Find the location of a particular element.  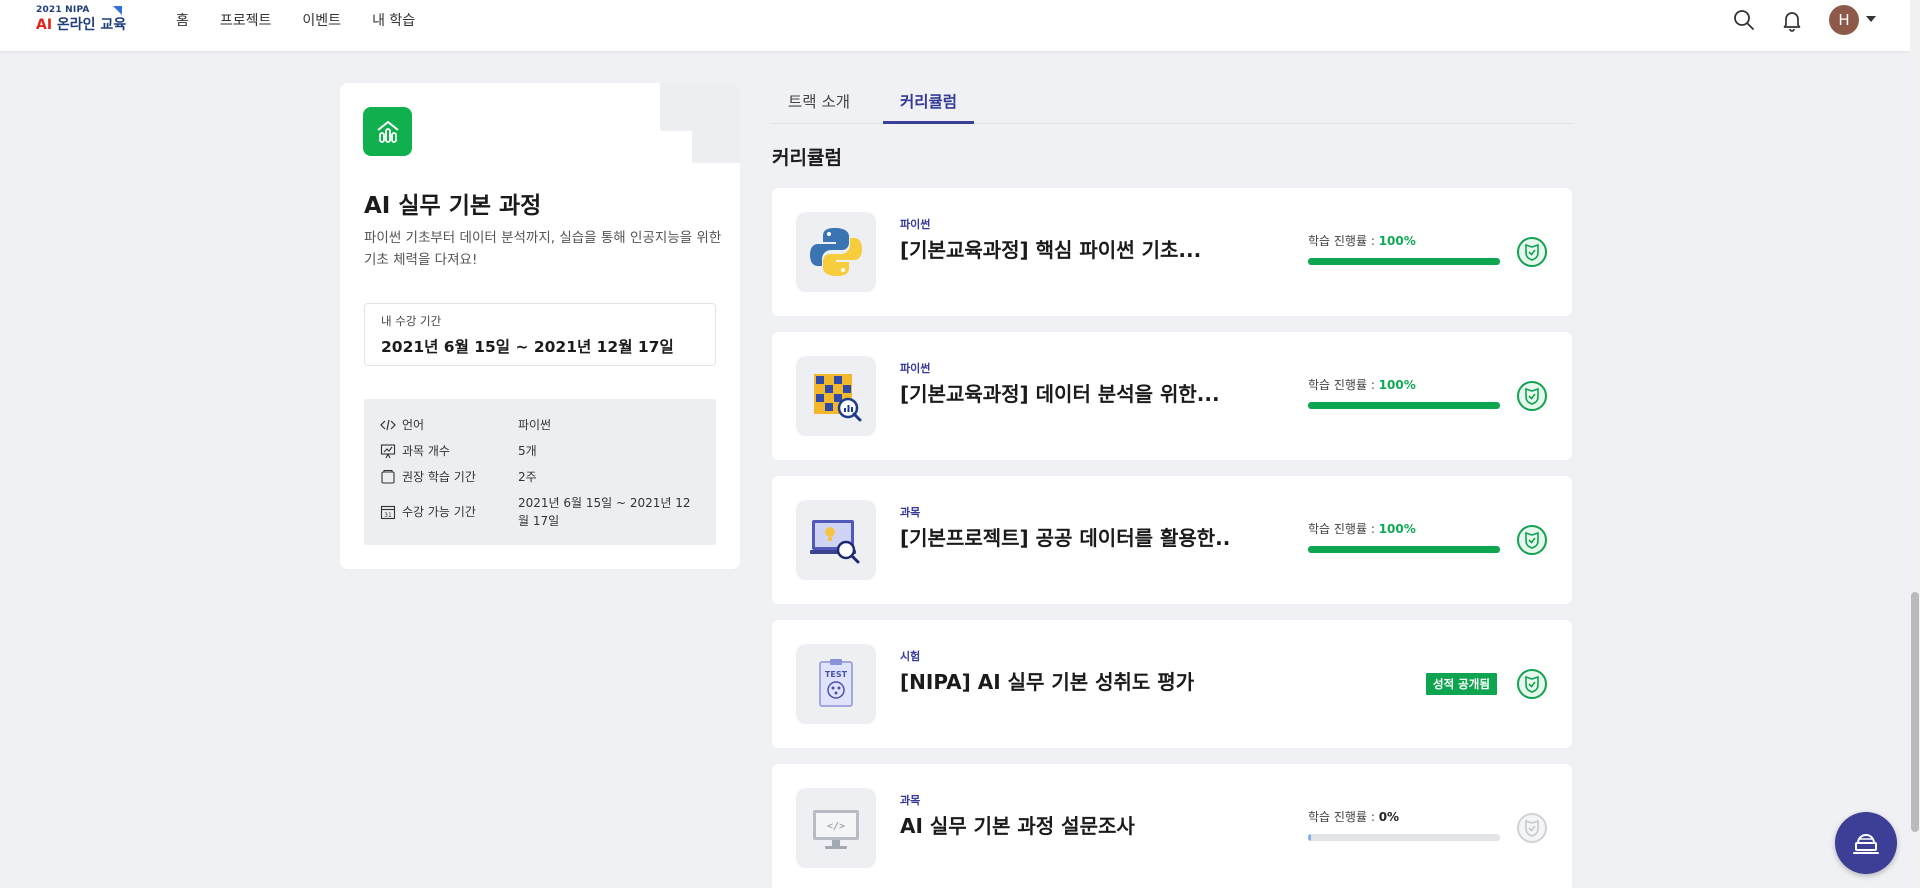

logo-title: AI 온라인 교육 is located at coordinates (81, 25).